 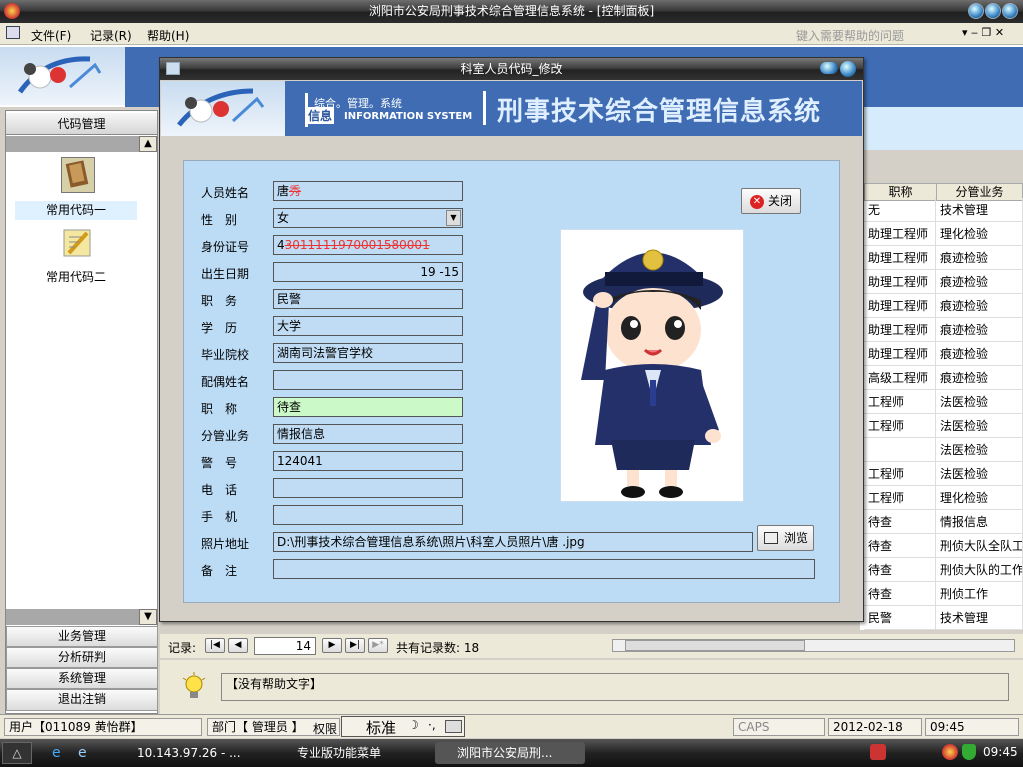 I want to click on table-row: 待查 刑侦工作, so click(x=943, y=594).